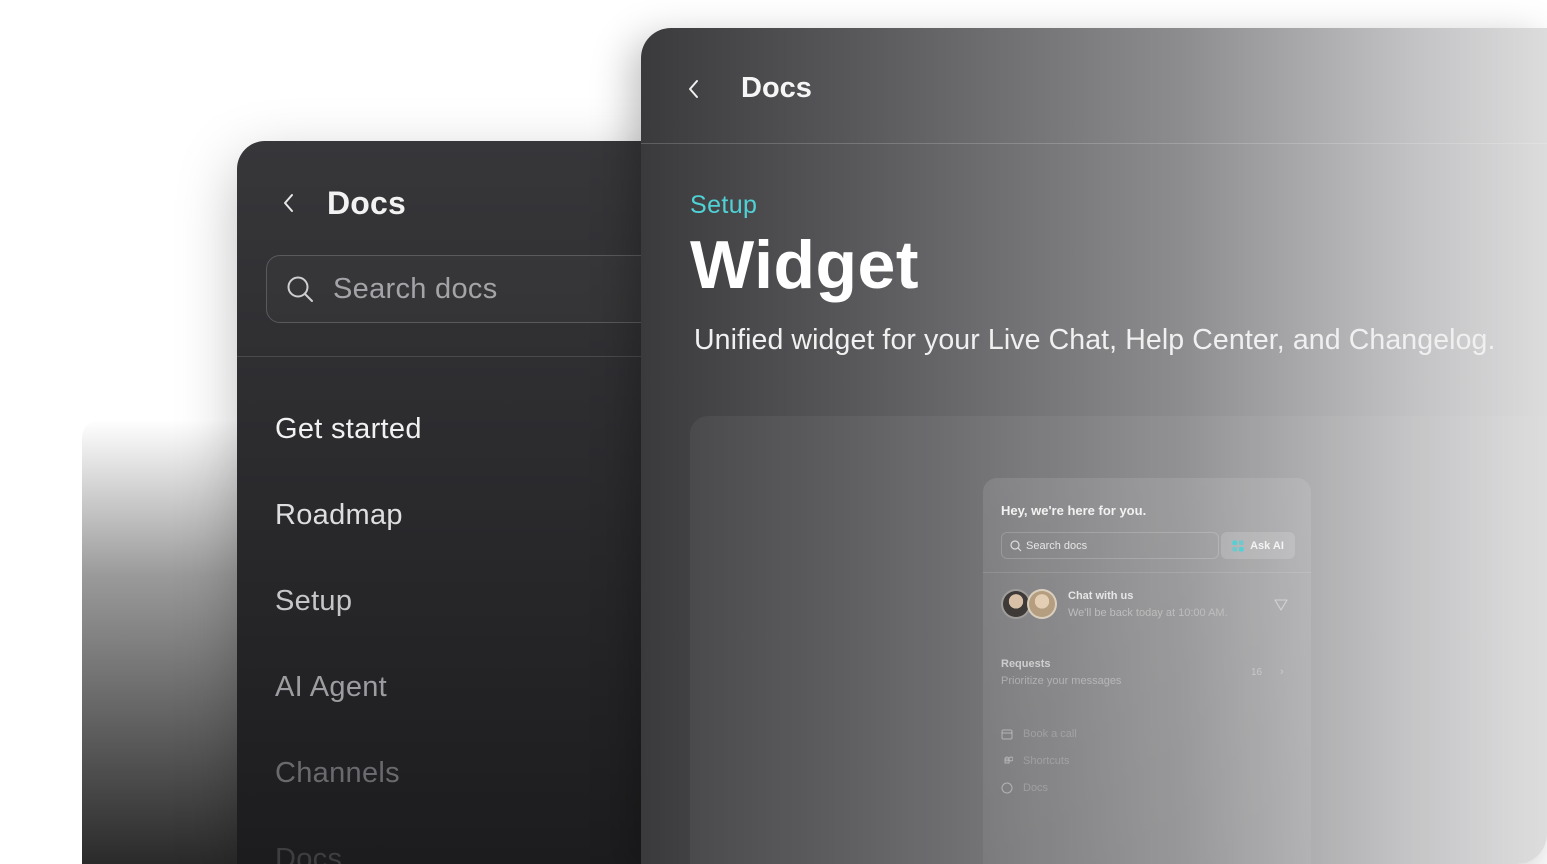 This screenshot has width=1547, height=864. I want to click on book-a-call-link: Book a call, so click(1039, 734).